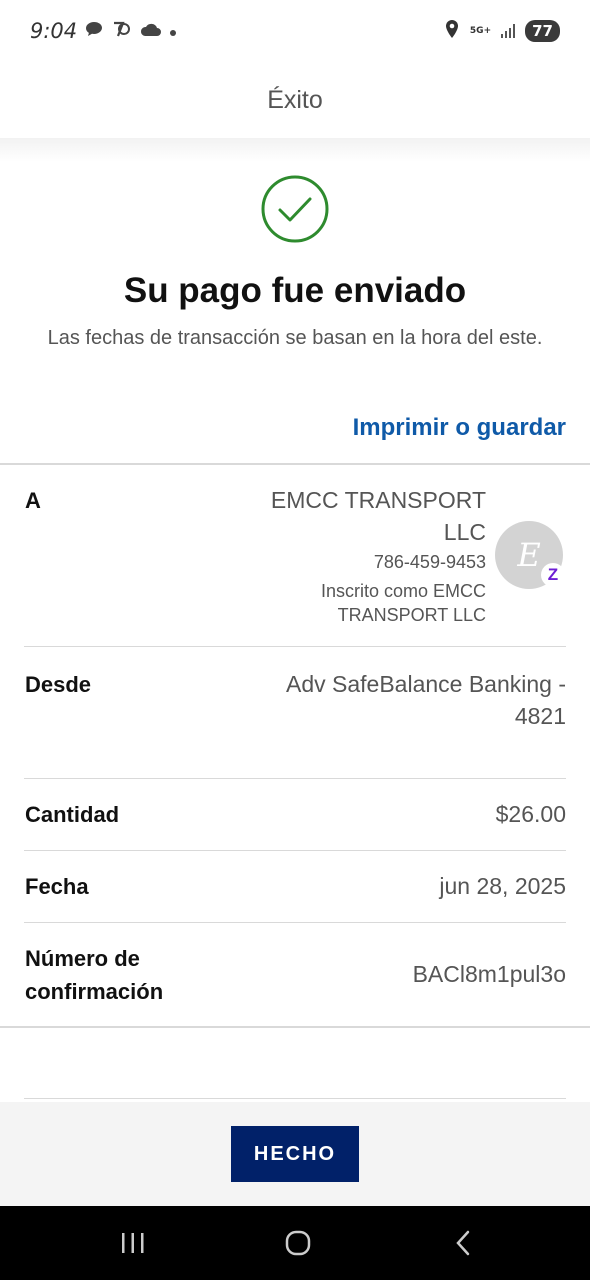 The width and height of the screenshot is (590, 1280). What do you see at coordinates (150, 31) in the screenshot?
I see `cloud-icon` at bounding box center [150, 31].